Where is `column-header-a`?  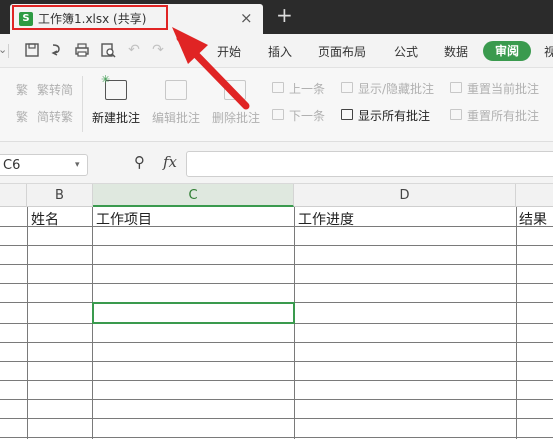
column-header-a is located at coordinates (13, 195).